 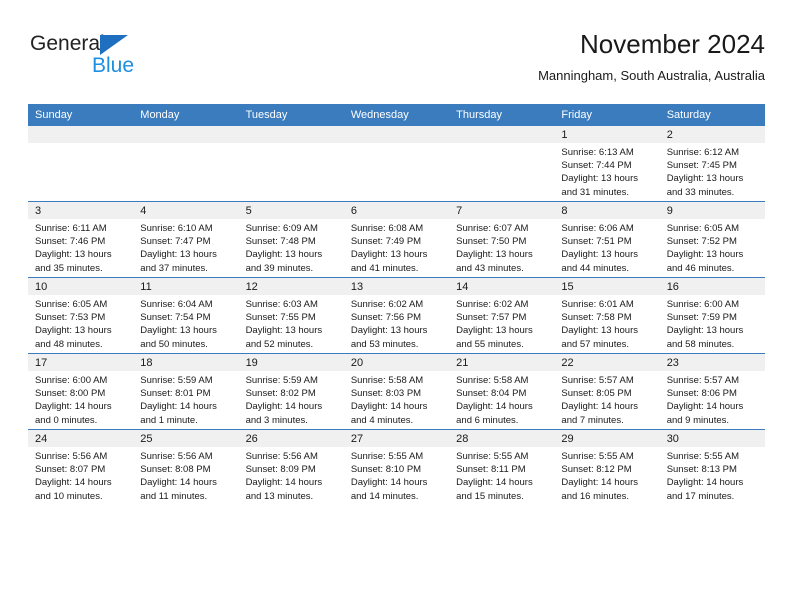 What do you see at coordinates (67, 43) in the screenshot?
I see `logo-text-general: General` at bounding box center [67, 43].